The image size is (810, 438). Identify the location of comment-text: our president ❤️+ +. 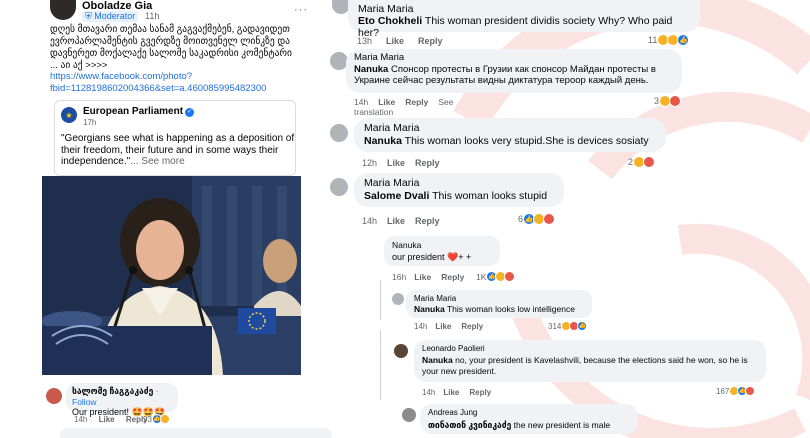
(432, 257).